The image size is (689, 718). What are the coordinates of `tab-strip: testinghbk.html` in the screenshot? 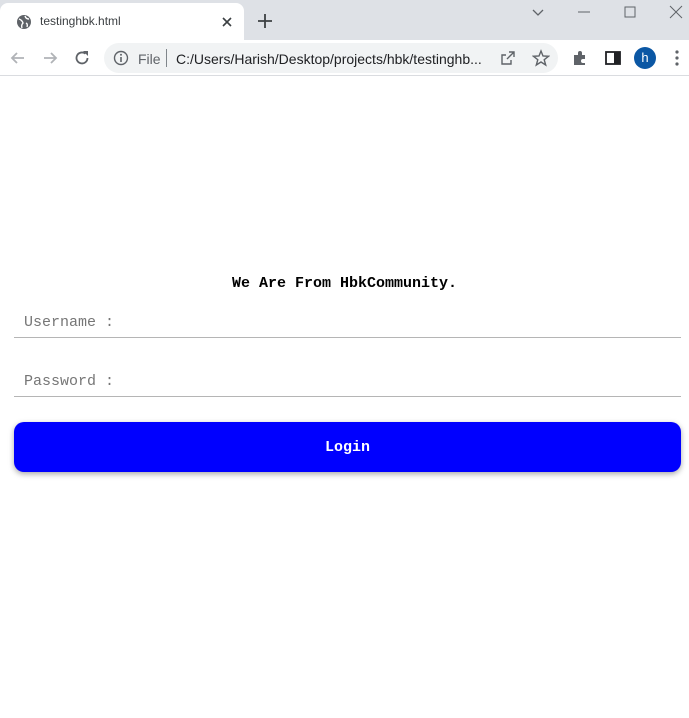 It's located at (344, 20).